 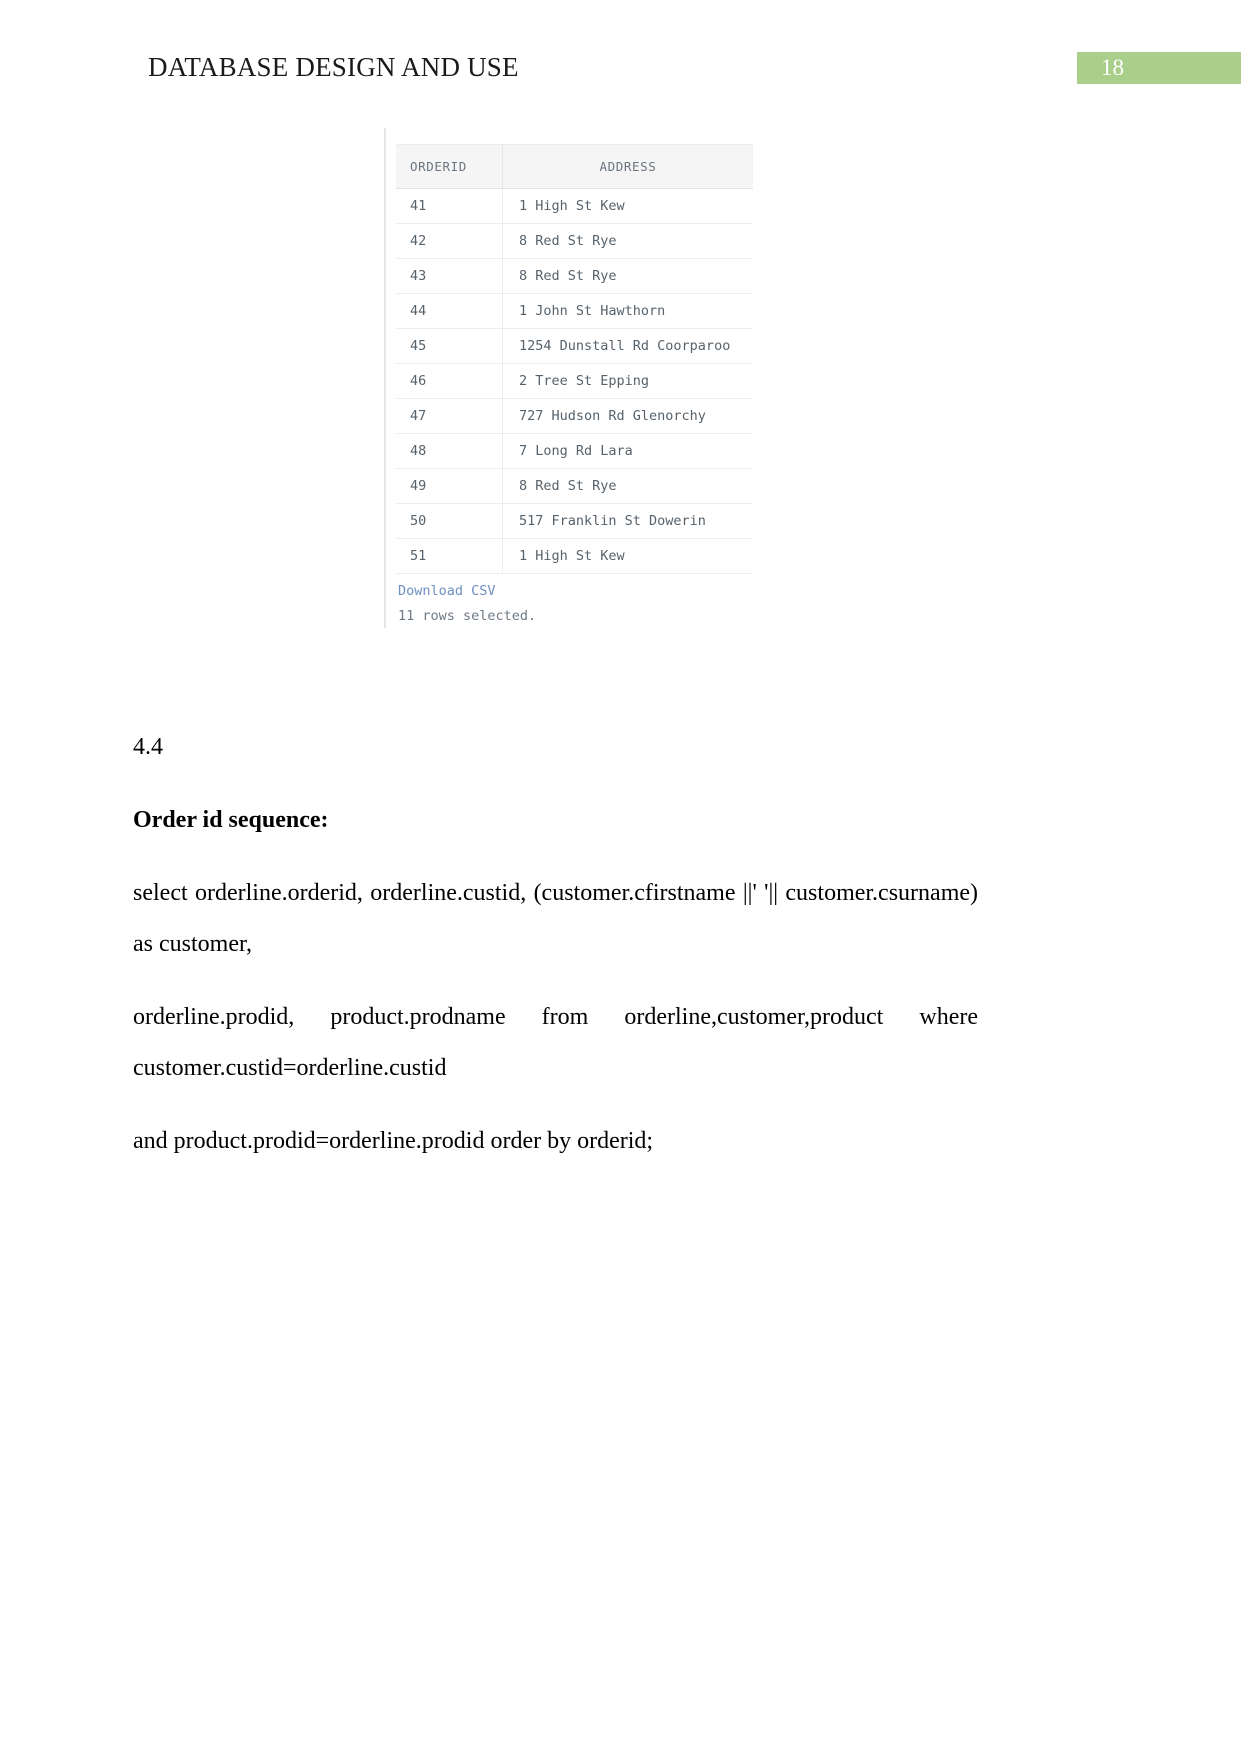 I want to click on table-row: 44 1 John St Hawthorn, so click(x=574, y=311).